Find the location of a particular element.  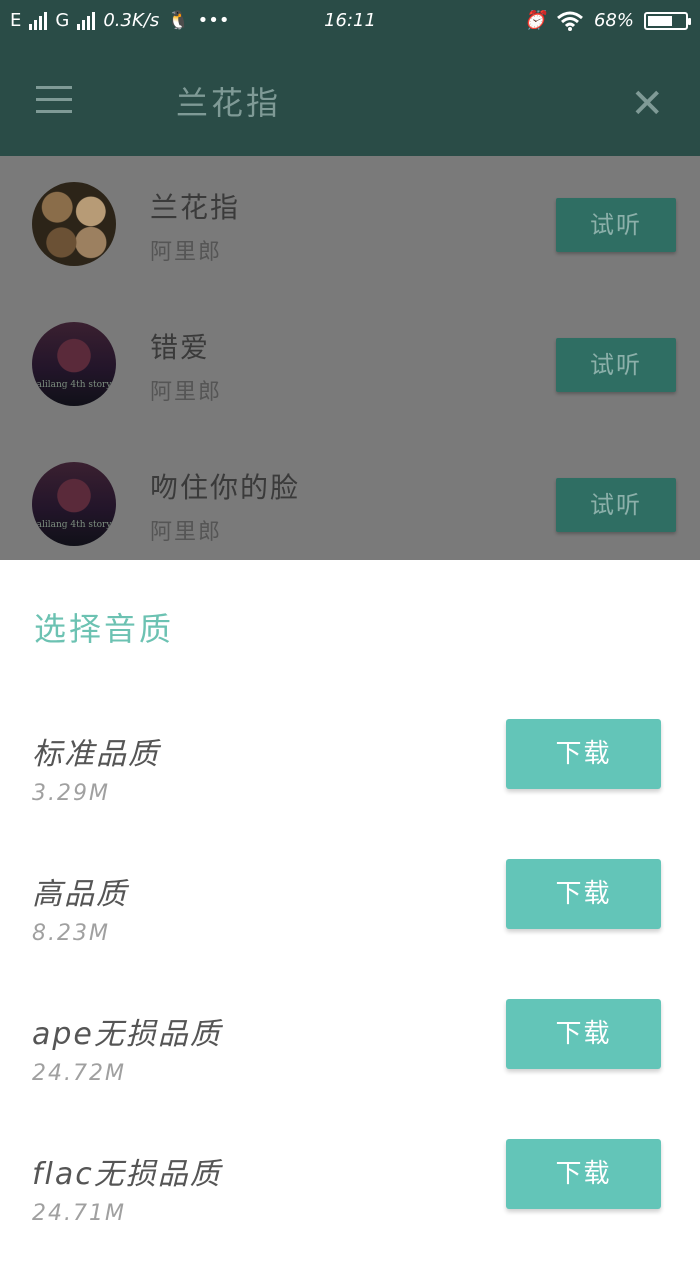

file-size: 8.23M is located at coordinates (71, 933).